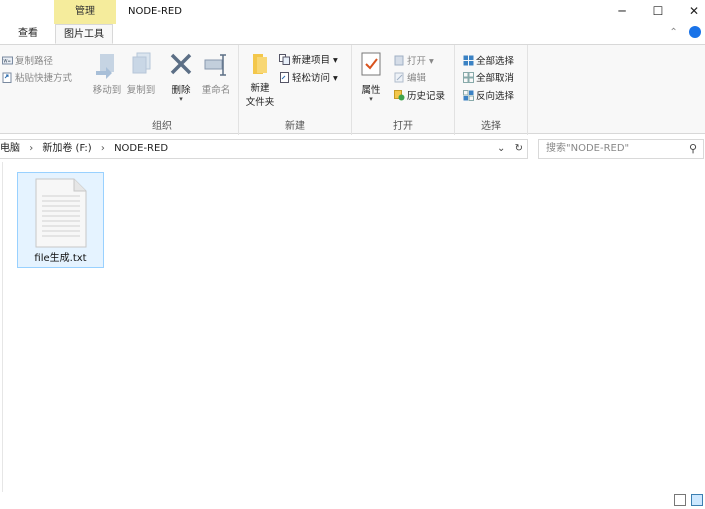  I want to click on file-name: file生成.txt, so click(60, 258).